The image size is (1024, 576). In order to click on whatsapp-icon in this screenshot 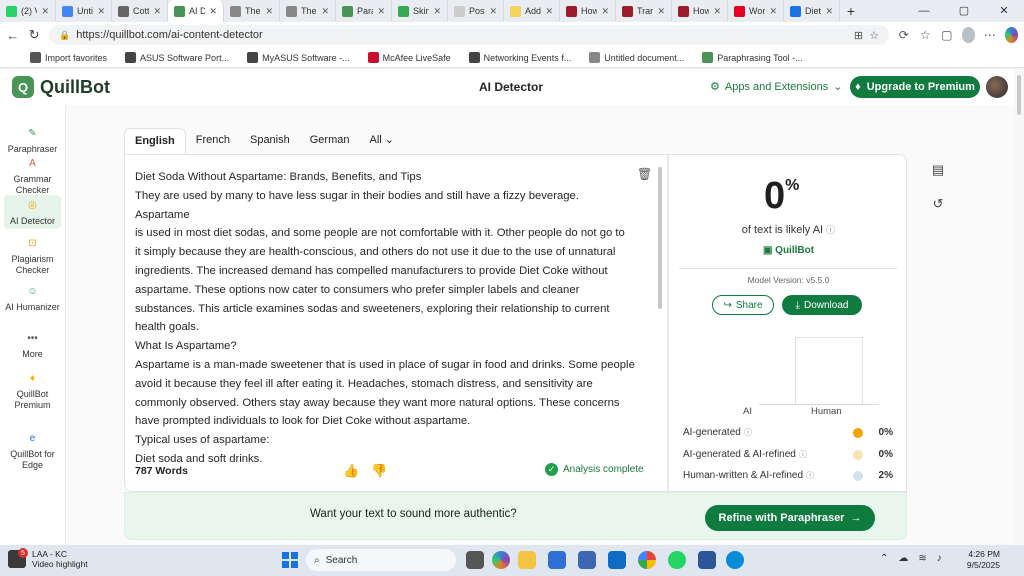, I will do `click(677, 560)`.